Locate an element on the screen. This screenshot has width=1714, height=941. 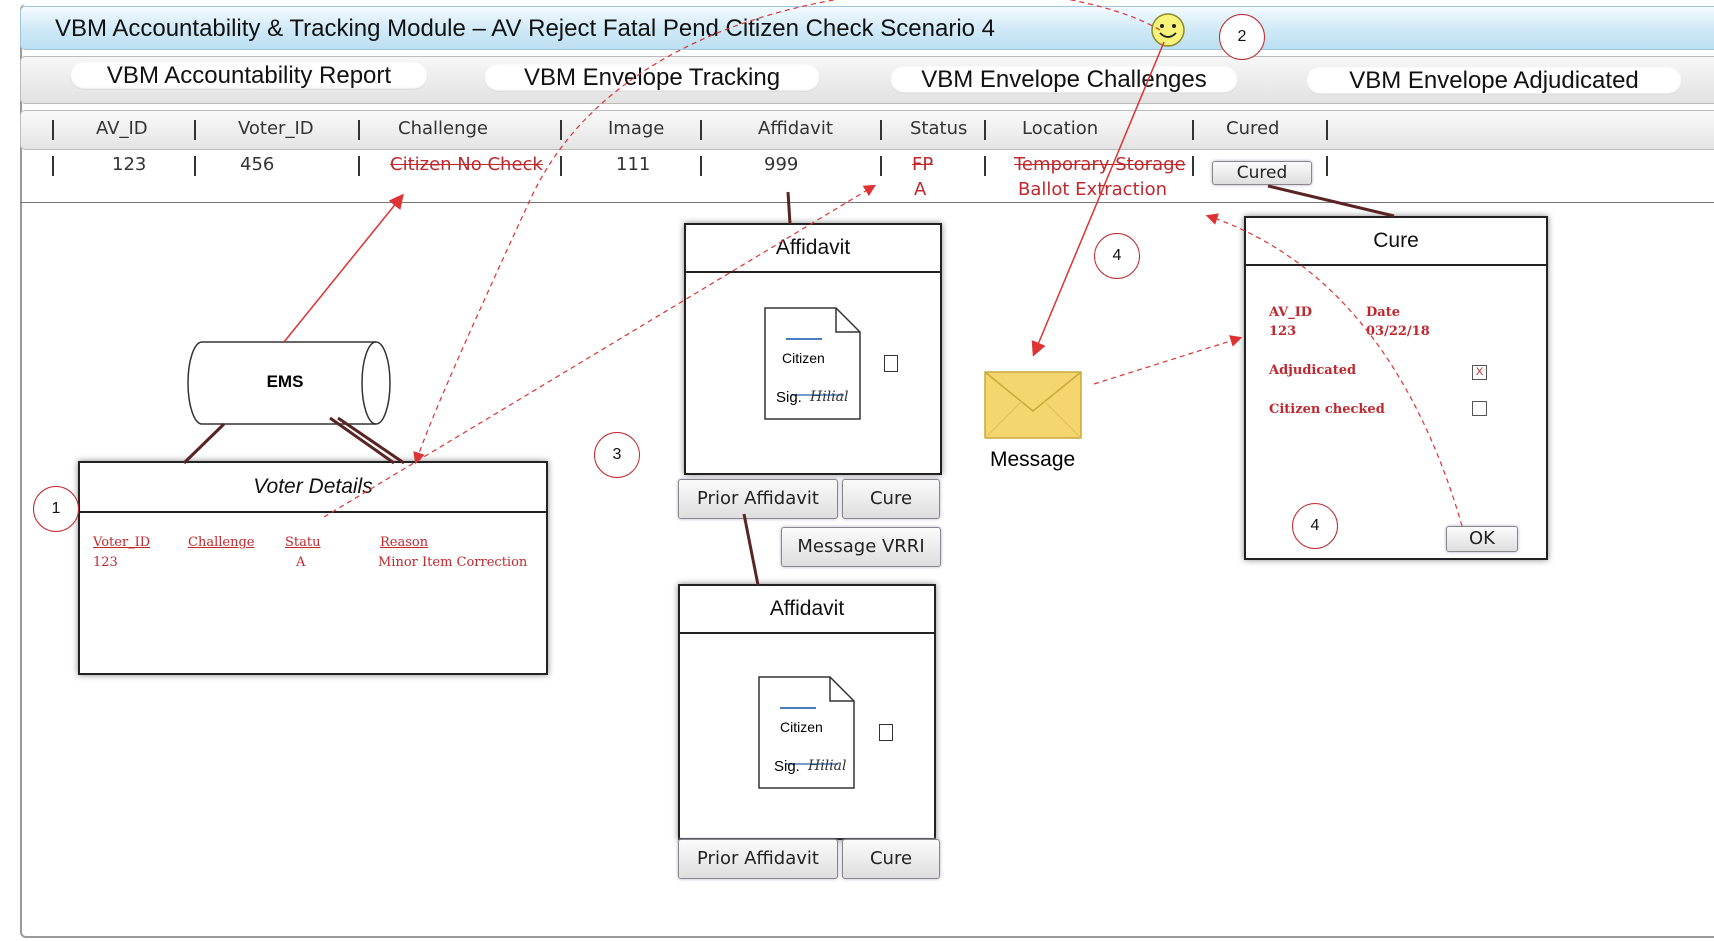
tab-envelope-challenges: VBM Envelope Challenges is located at coordinates (1064, 80).